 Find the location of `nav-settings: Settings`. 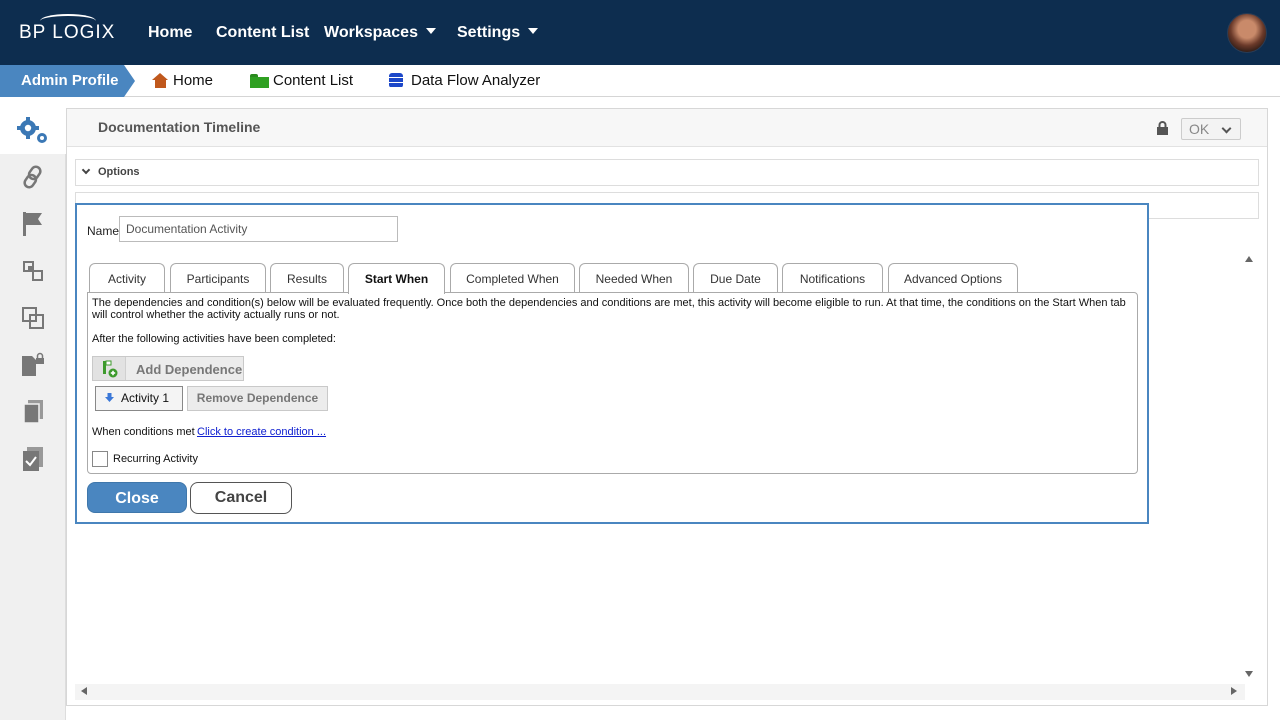

nav-settings: Settings is located at coordinates (498, 33).